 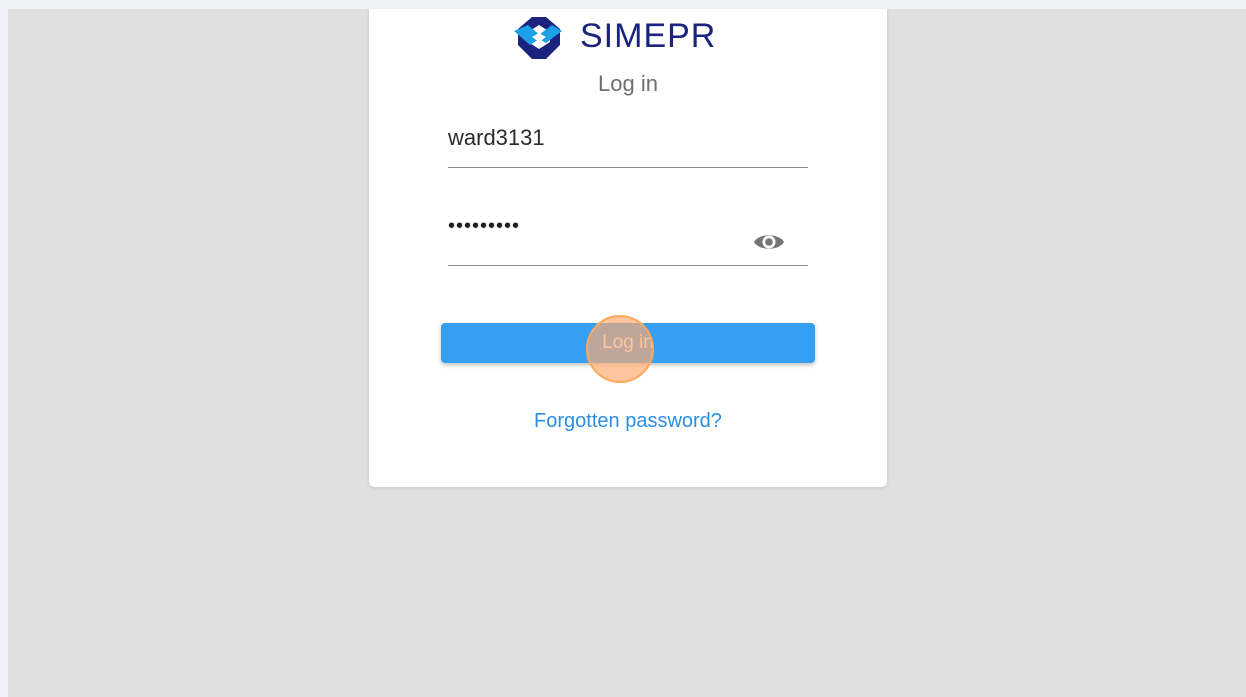 What do you see at coordinates (628, 421) in the screenshot?
I see `forgot-password-link: Forgotten password?` at bounding box center [628, 421].